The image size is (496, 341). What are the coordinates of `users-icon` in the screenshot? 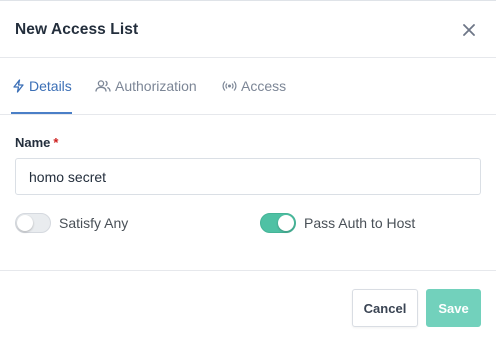 It's located at (103, 86).